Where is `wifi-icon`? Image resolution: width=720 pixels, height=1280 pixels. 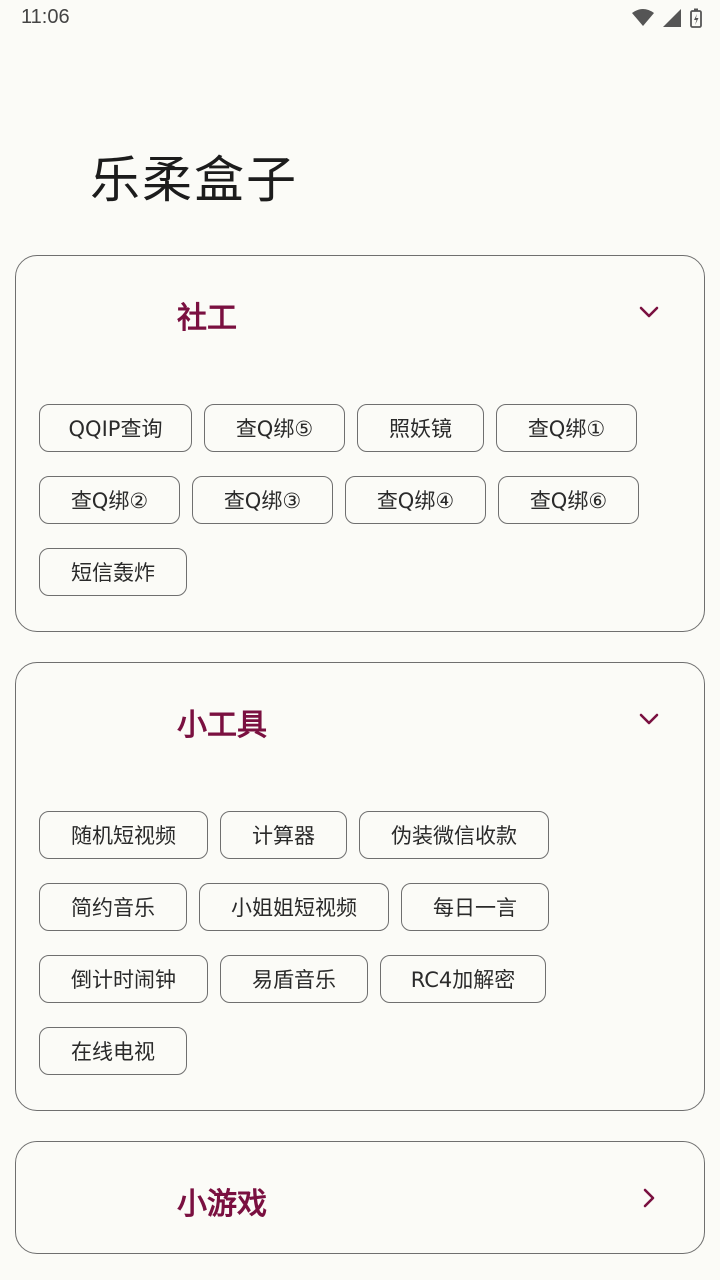
wifi-icon is located at coordinates (643, 17).